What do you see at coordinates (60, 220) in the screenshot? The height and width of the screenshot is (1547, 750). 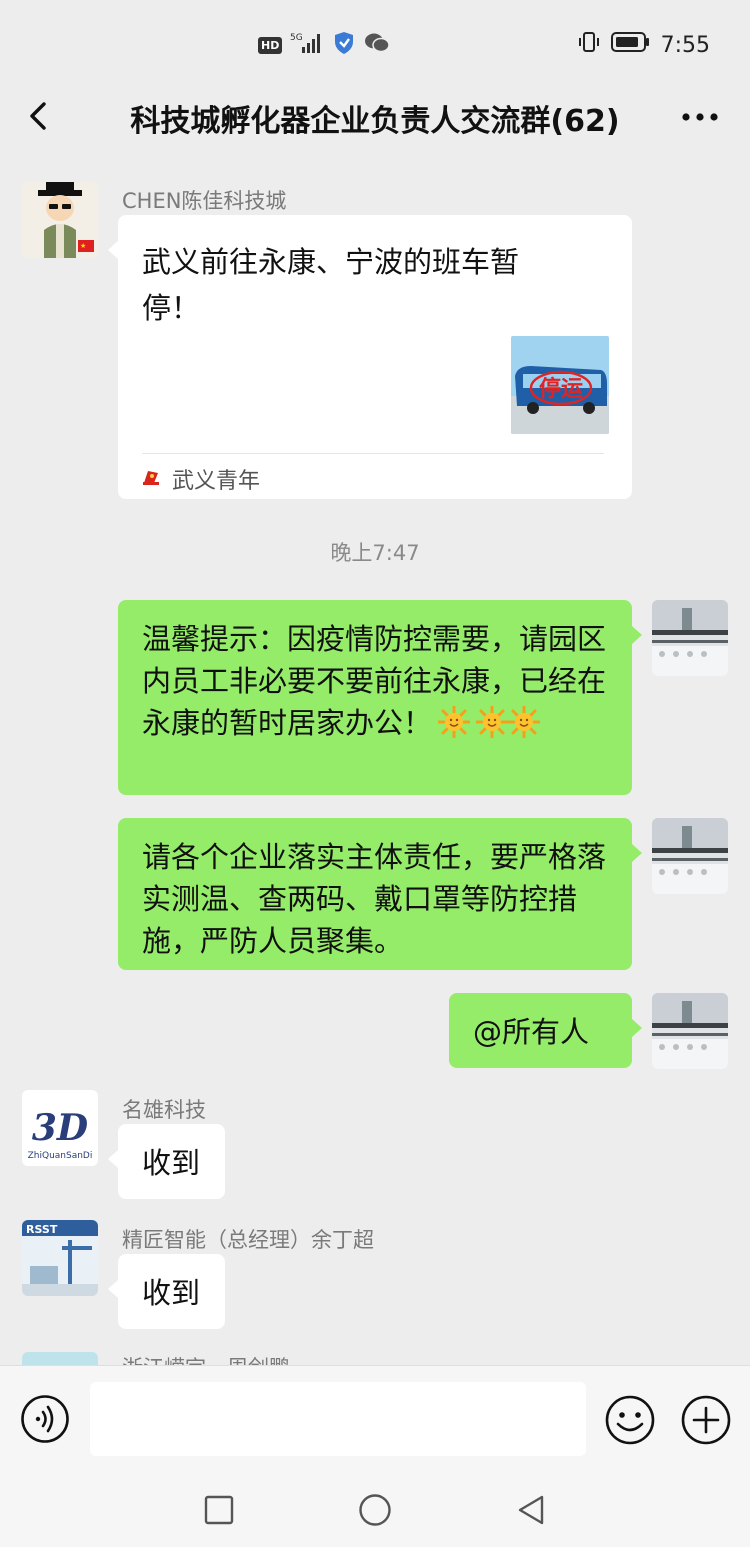 I see `avatar: ★` at bounding box center [60, 220].